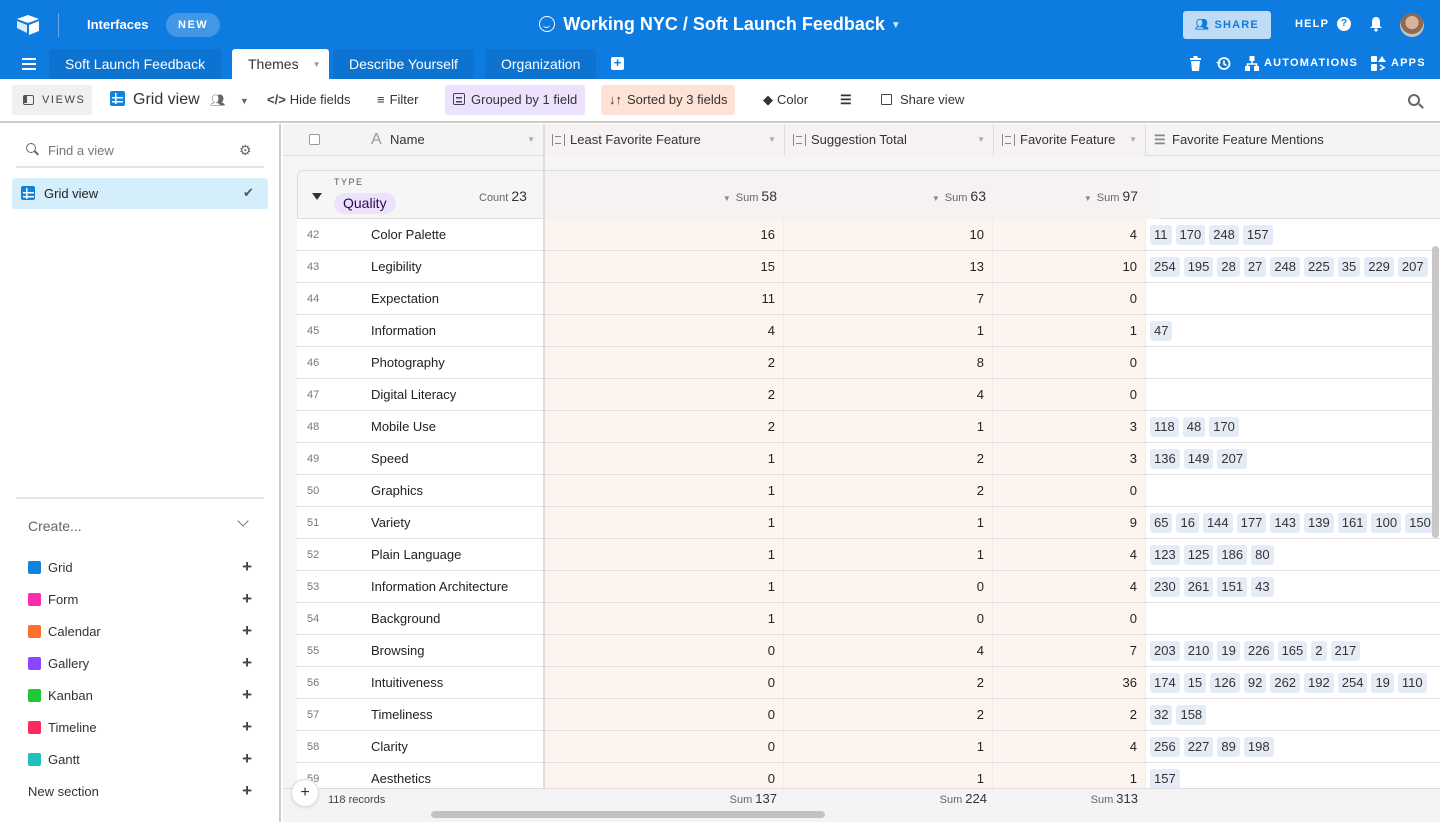 Image resolution: width=1440 pixels, height=822 pixels. I want to click on mention-pill: 125, so click(1198, 555).